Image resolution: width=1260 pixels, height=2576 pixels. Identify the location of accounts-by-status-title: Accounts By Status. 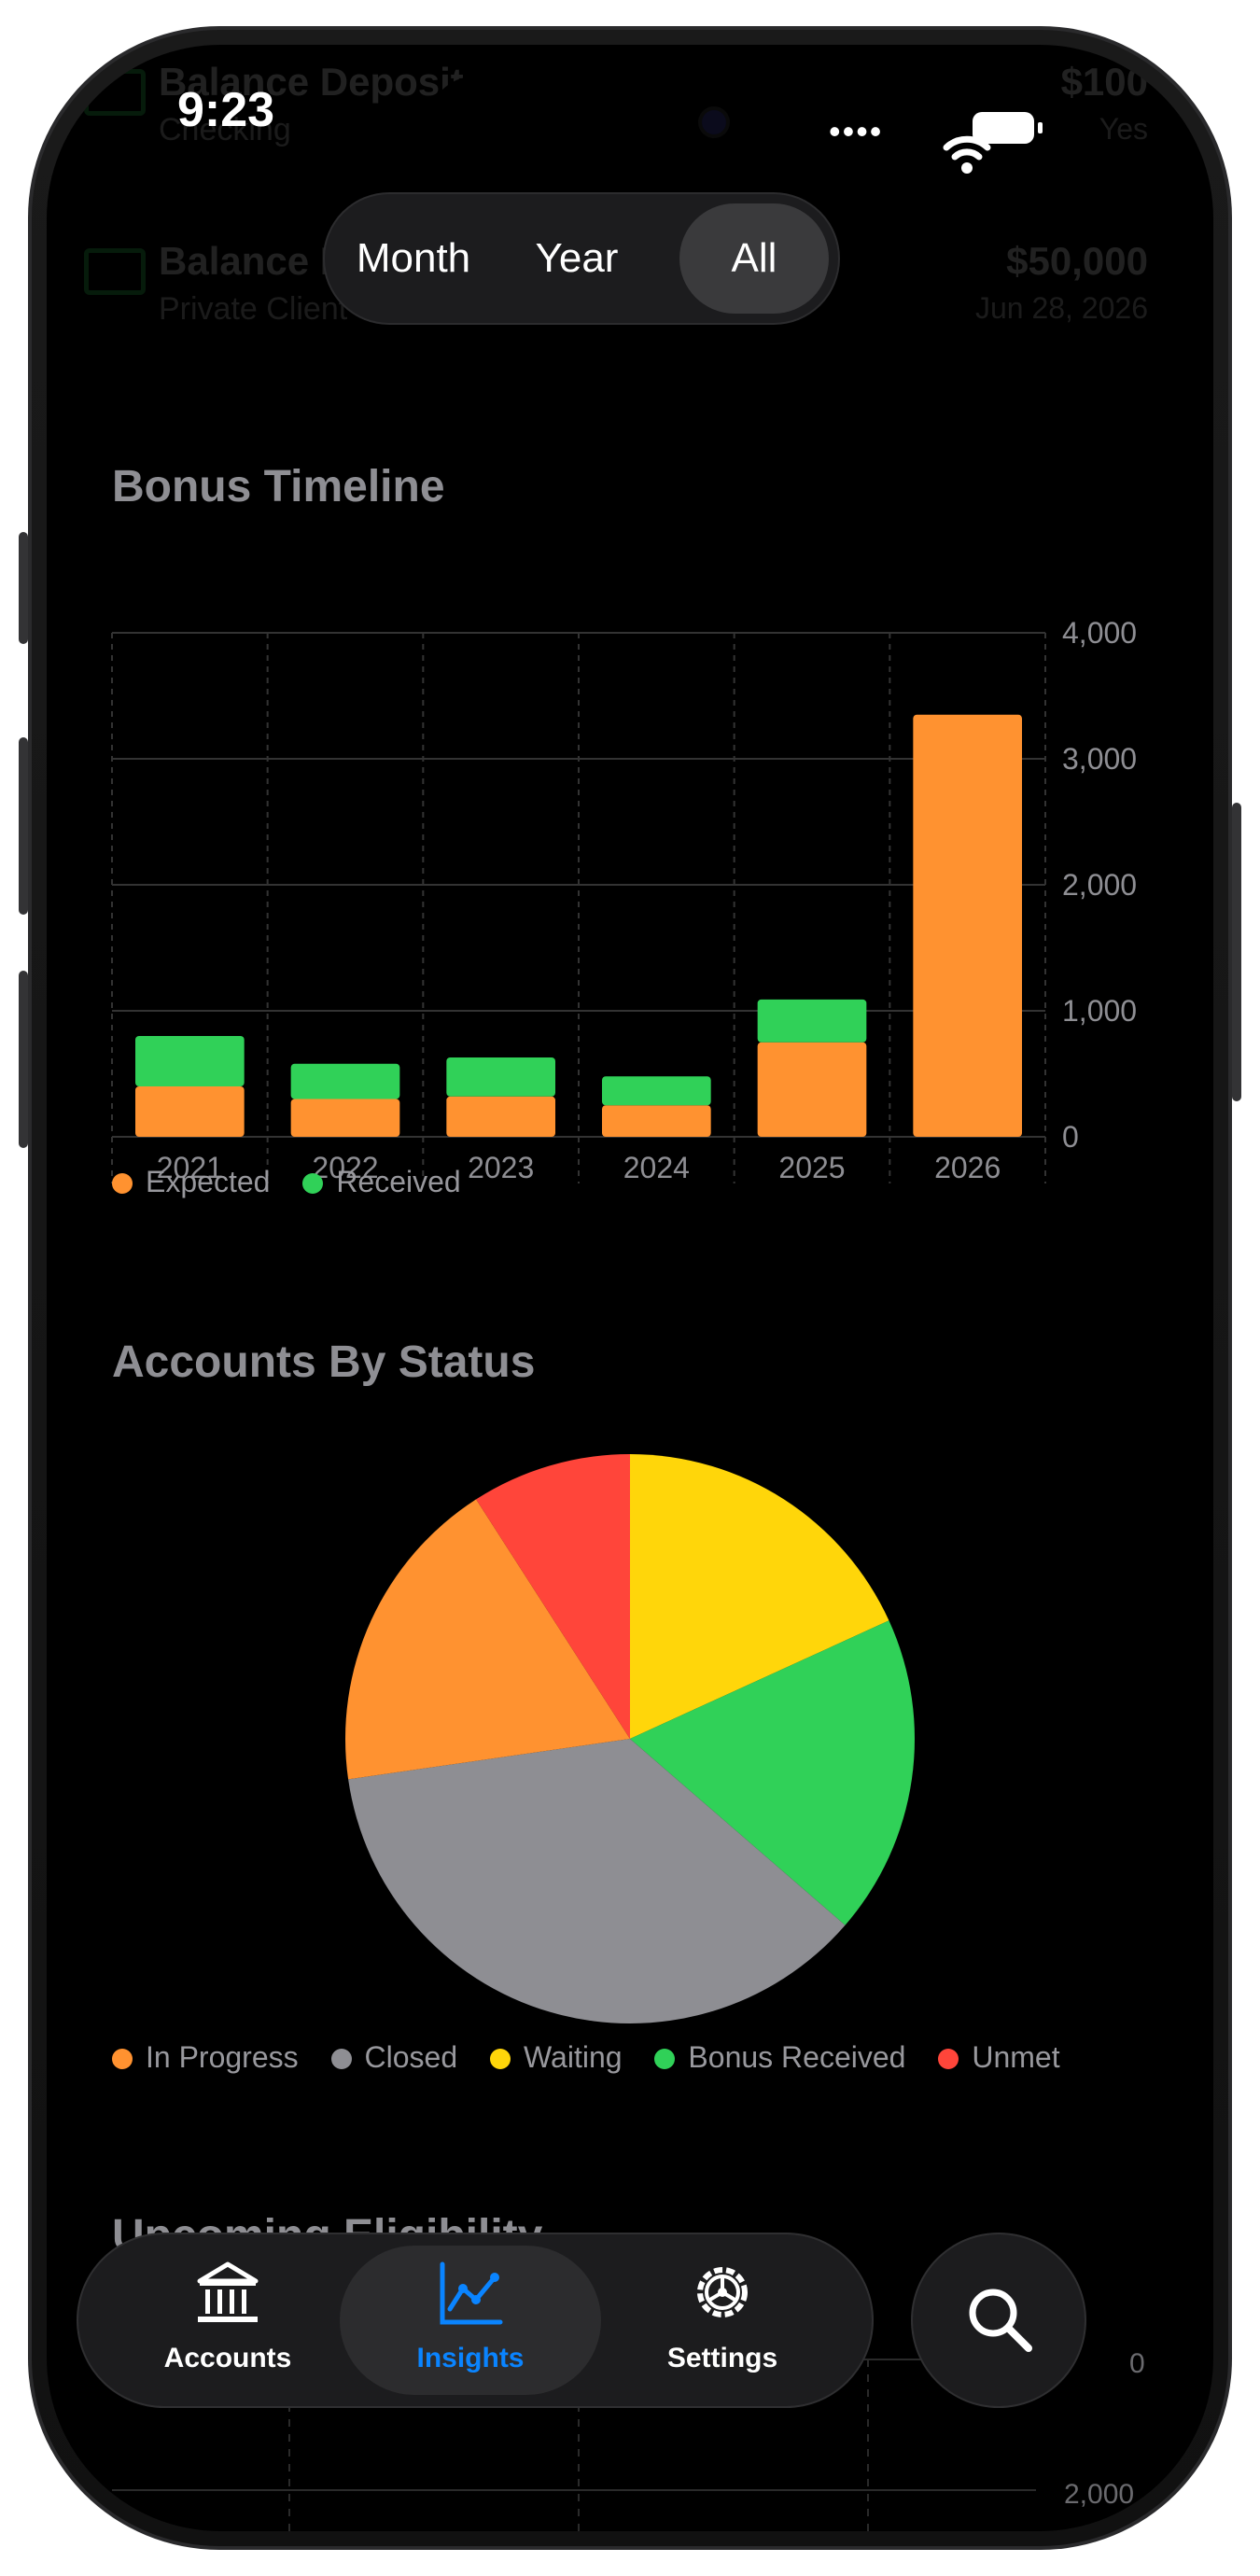
(324, 1362).